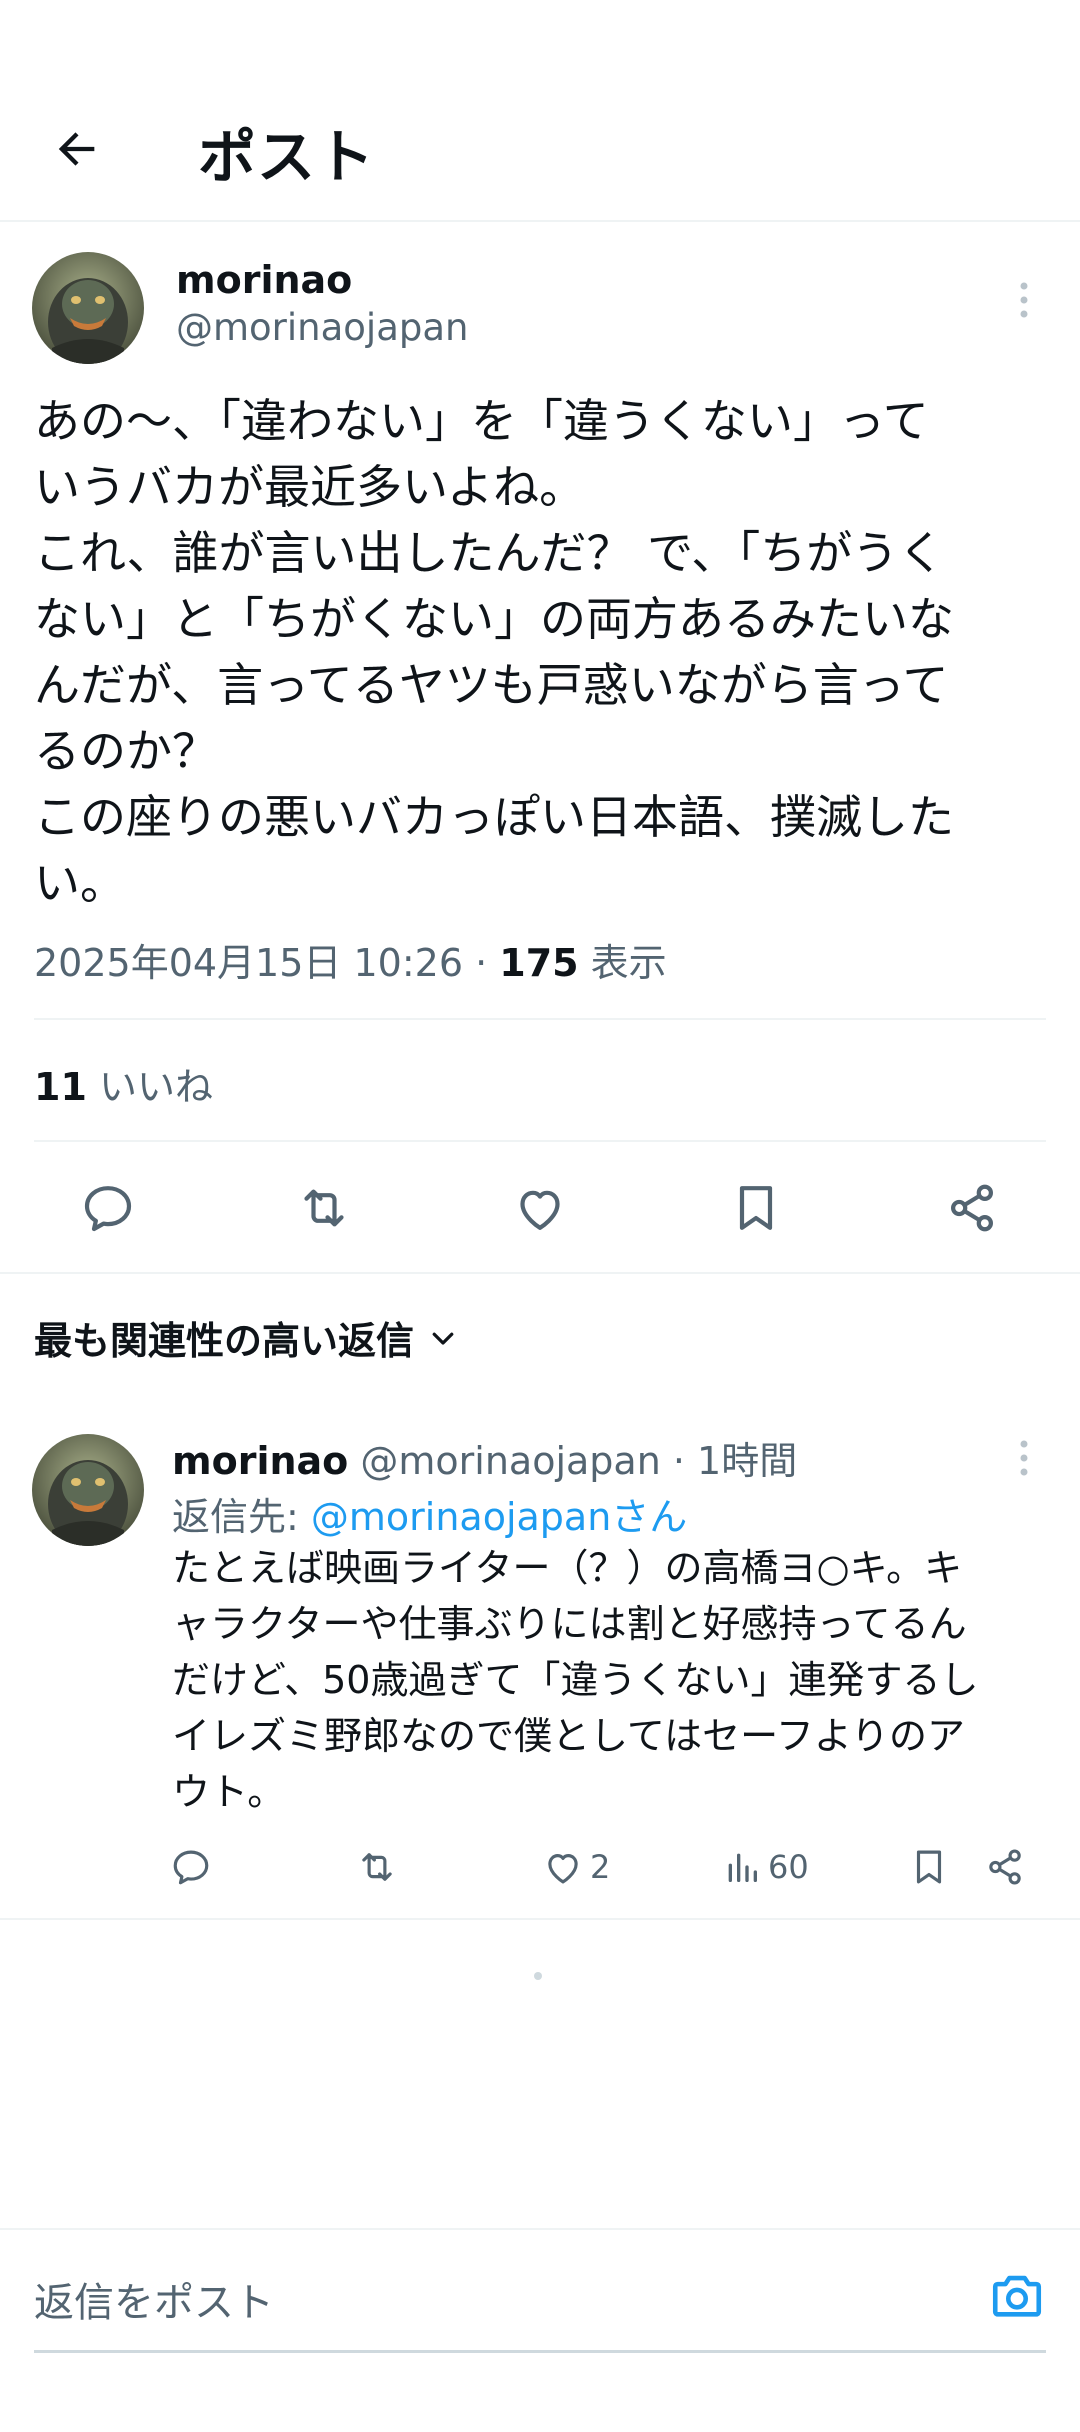  I want to click on header-divider, so click(540, 221).